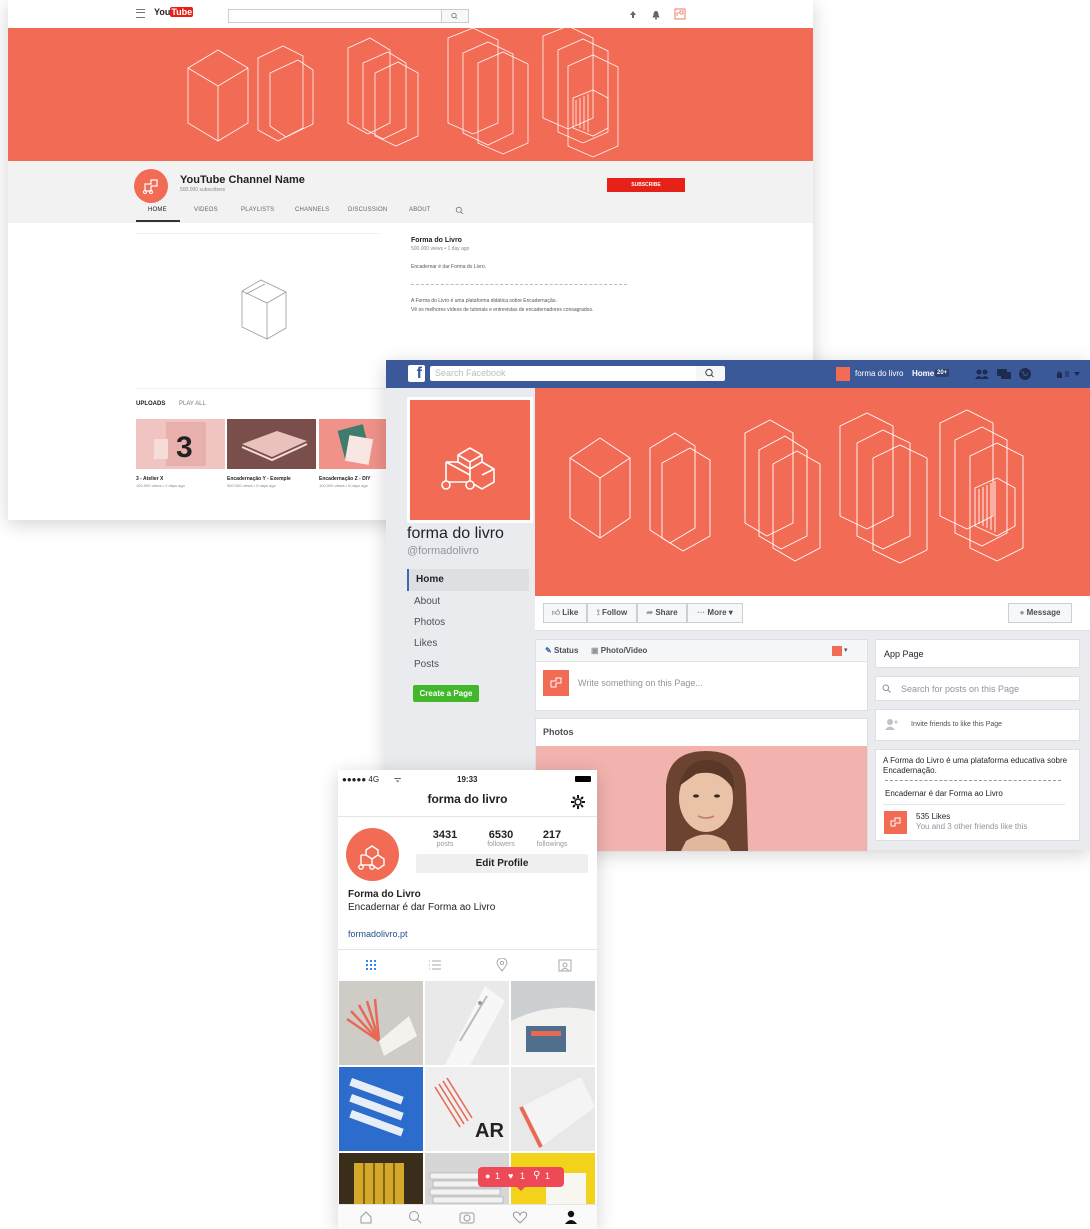 The image size is (1090, 1229). I want to click on tab-home: HOME, so click(157, 210).